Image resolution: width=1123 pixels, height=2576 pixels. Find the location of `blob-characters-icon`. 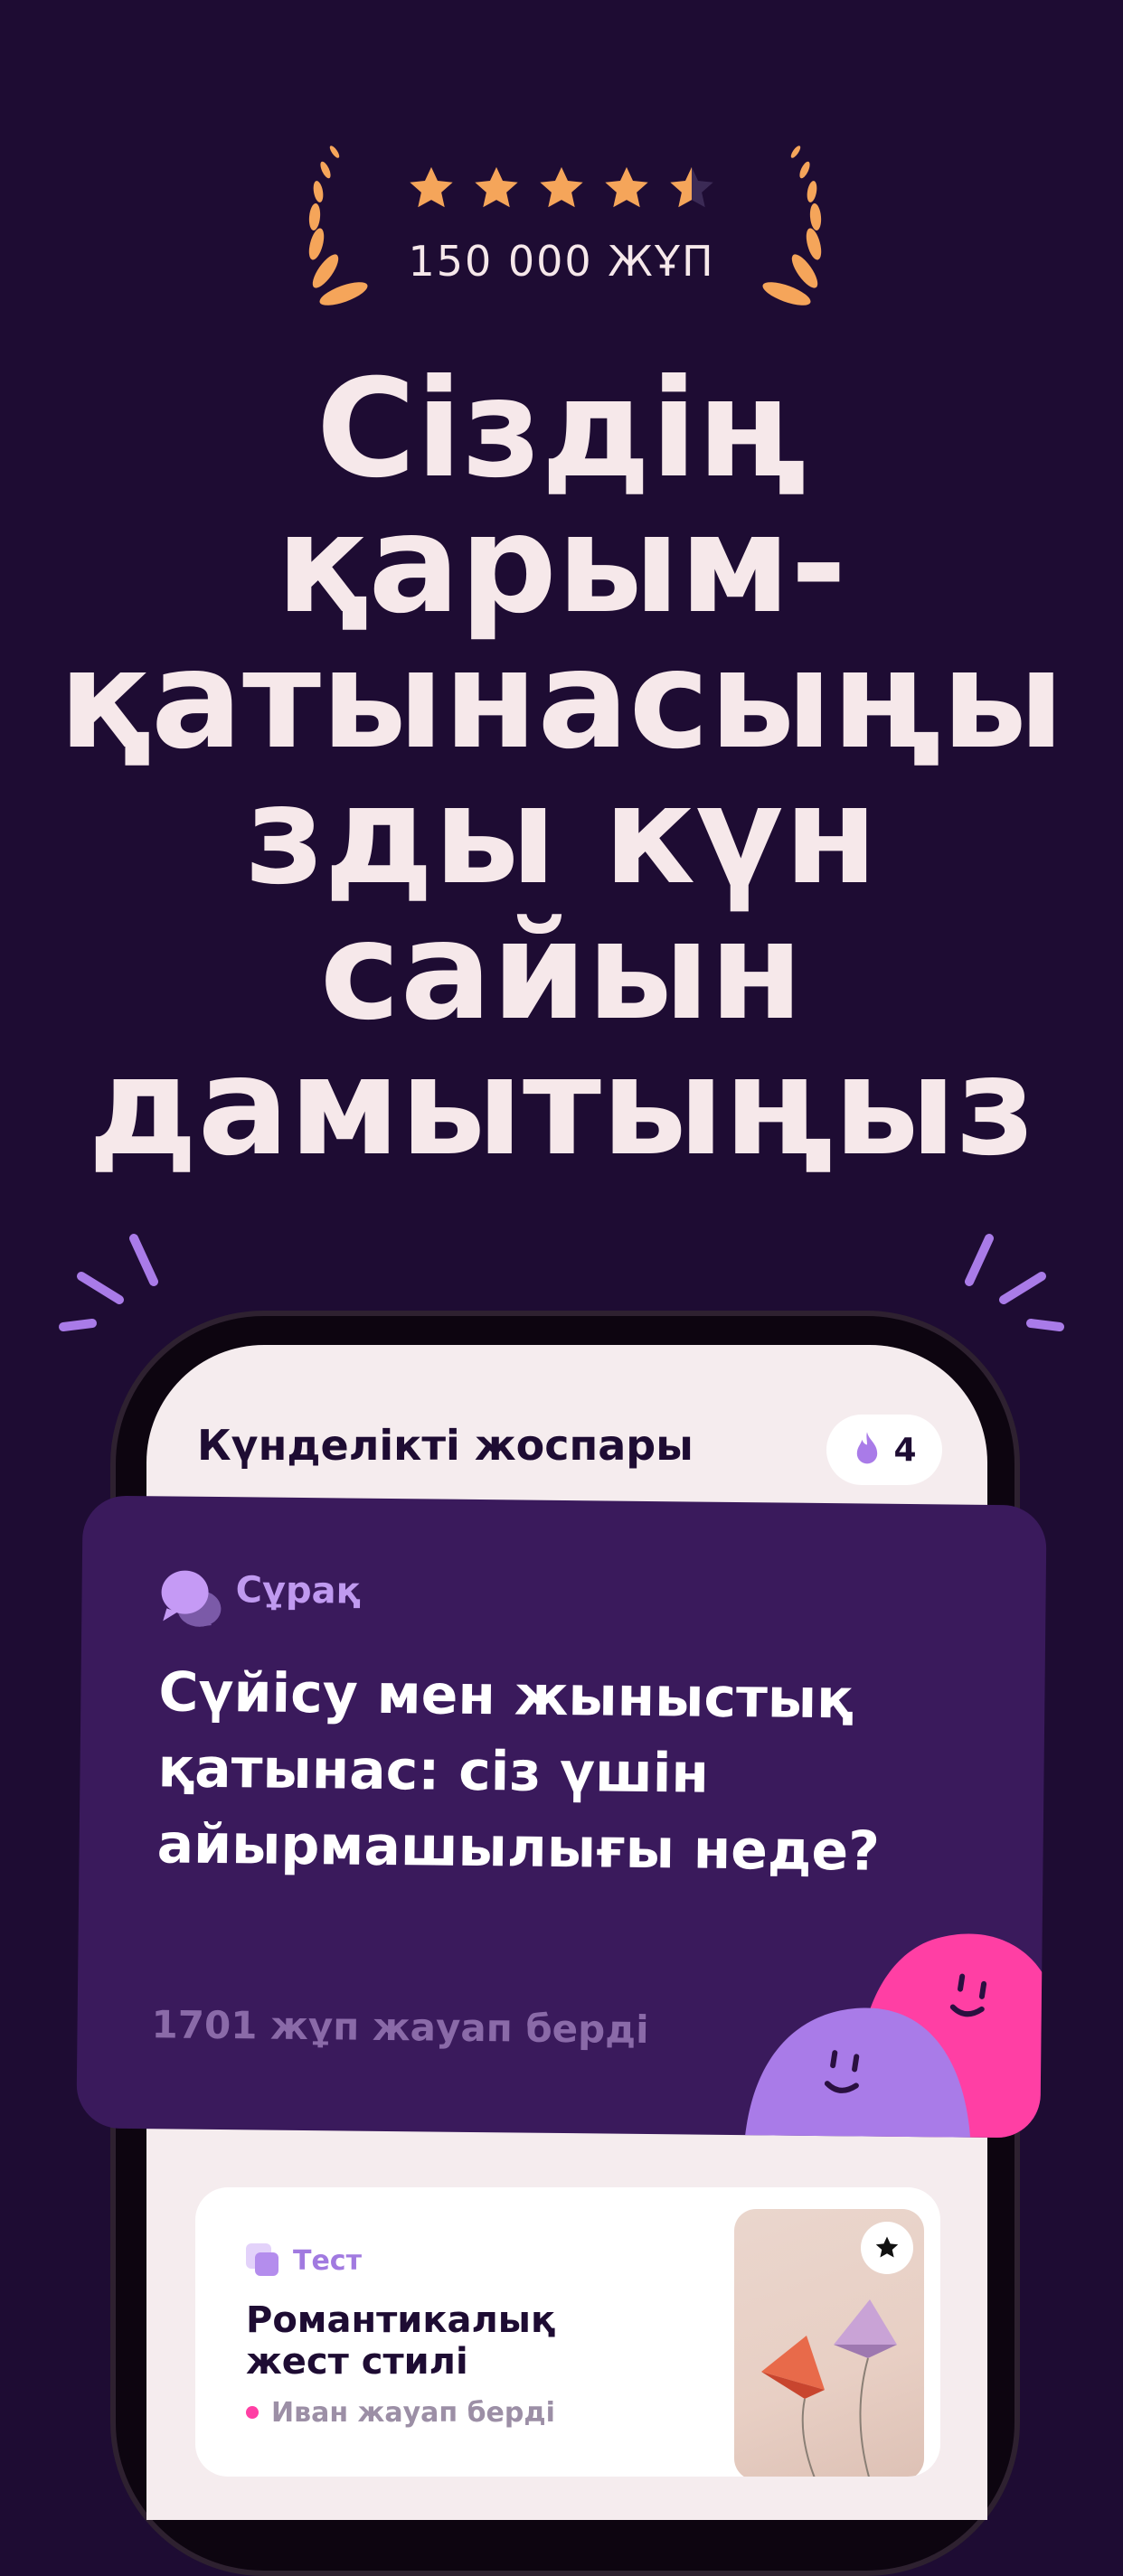

blob-characters-icon is located at coordinates (895, 2036).